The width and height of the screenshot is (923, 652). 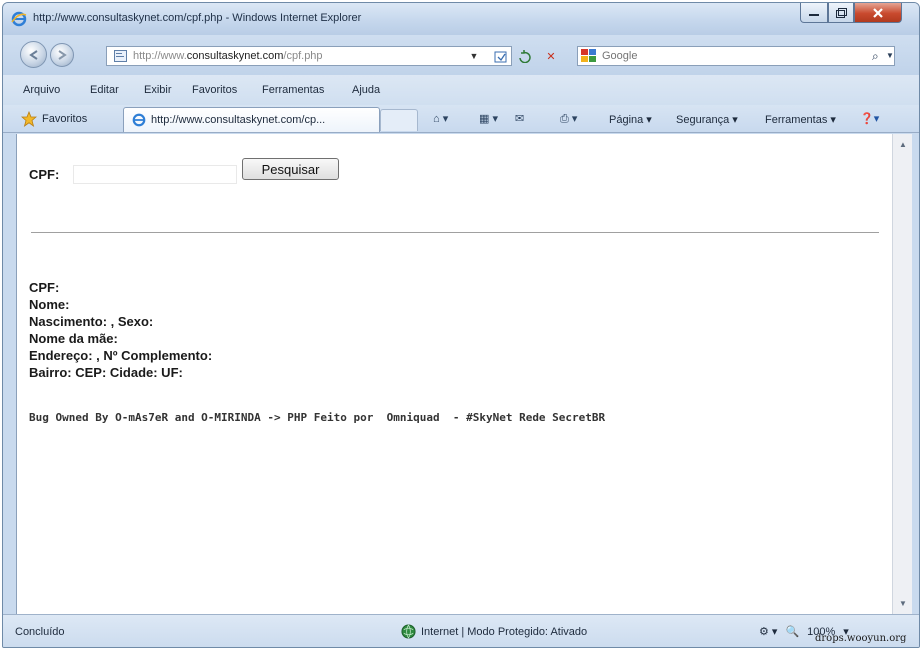 I want to click on tab-ie-icon, so click(x=139, y=120).